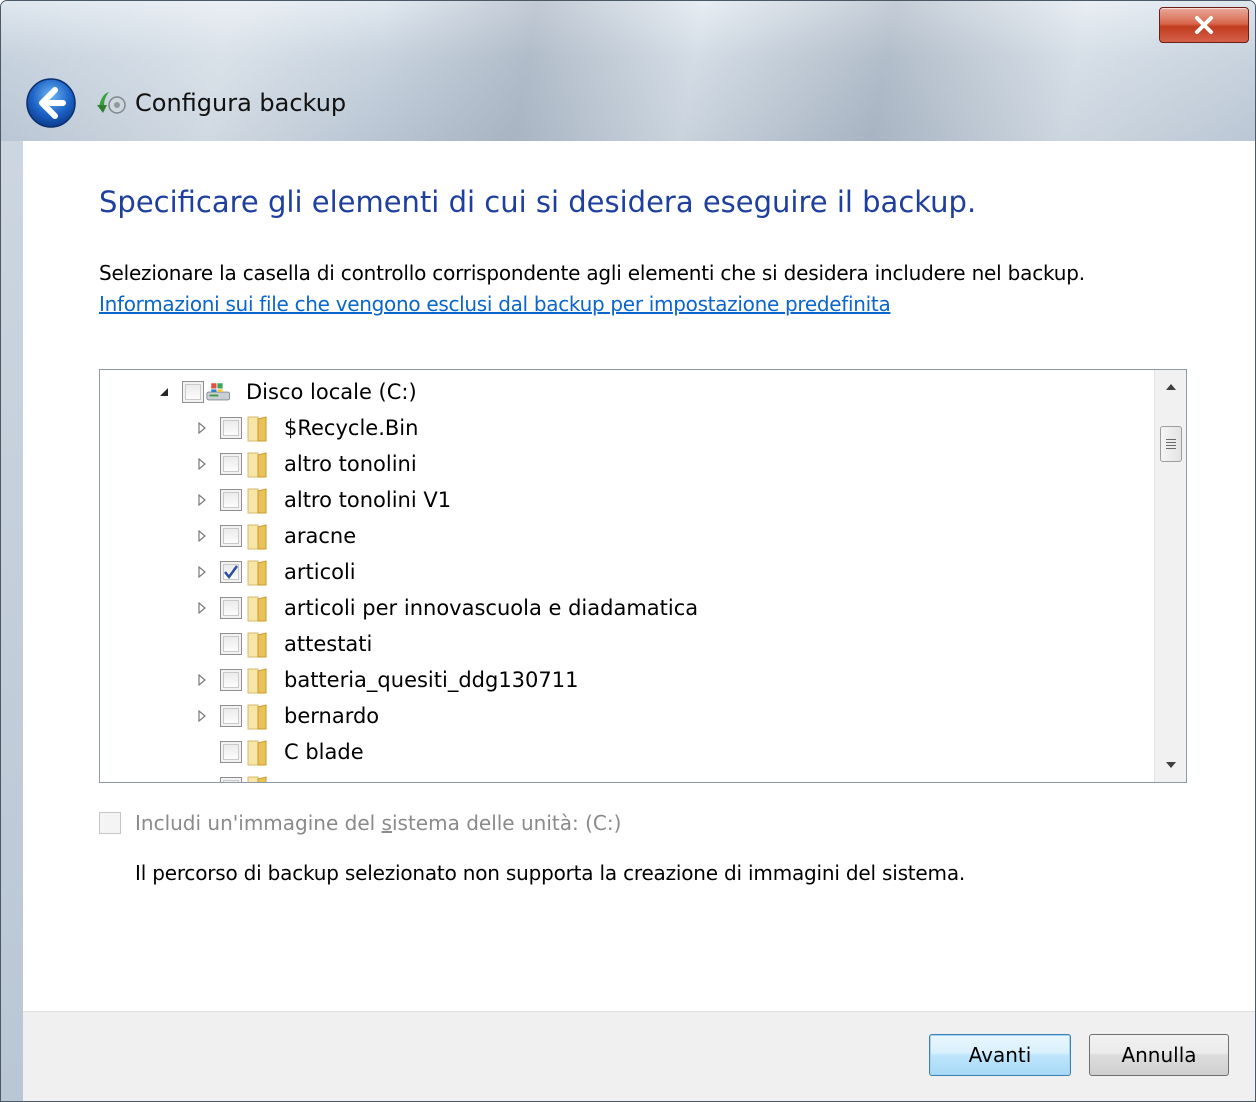  What do you see at coordinates (1000, 1055) in the screenshot?
I see `next-button: Avanti` at bounding box center [1000, 1055].